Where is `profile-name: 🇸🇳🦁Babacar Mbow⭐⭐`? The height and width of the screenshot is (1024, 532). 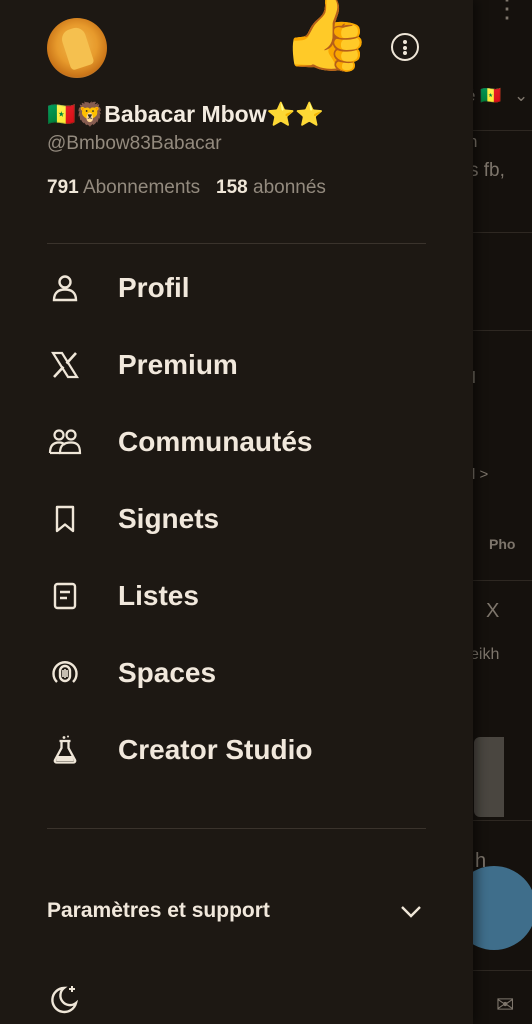
profile-name: 🇸🇳🦁Babacar Mbow⭐⭐ is located at coordinates (185, 114).